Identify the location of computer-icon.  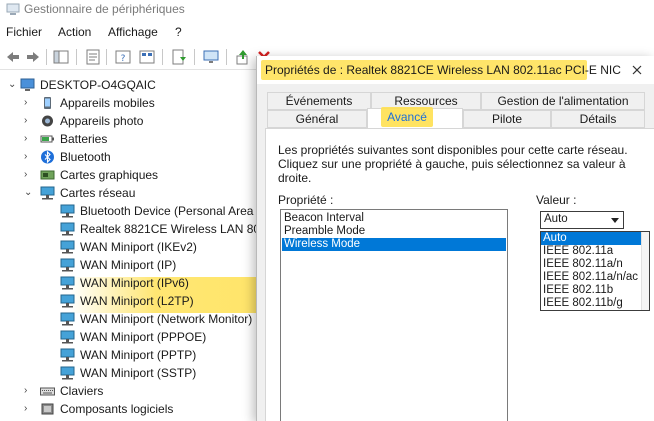
(27, 85).